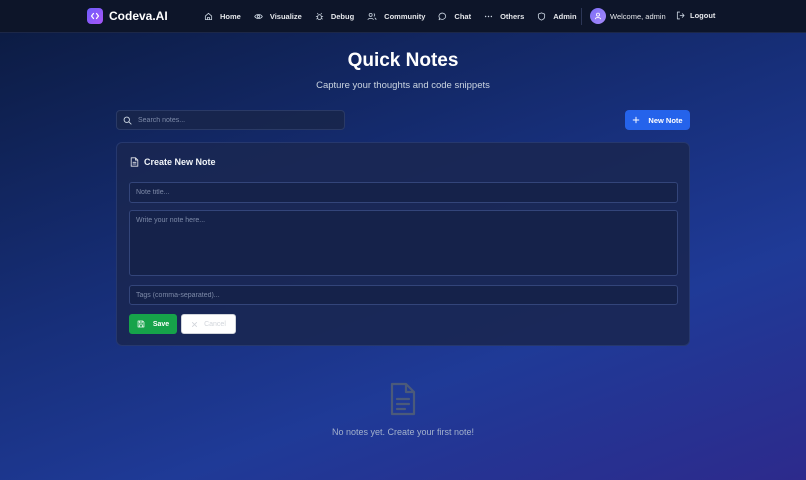 This screenshot has width=806, height=480. Describe the element at coordinates (285, 16) in the screenshot. I see `nav-label-visualize: Visualize` at that location.